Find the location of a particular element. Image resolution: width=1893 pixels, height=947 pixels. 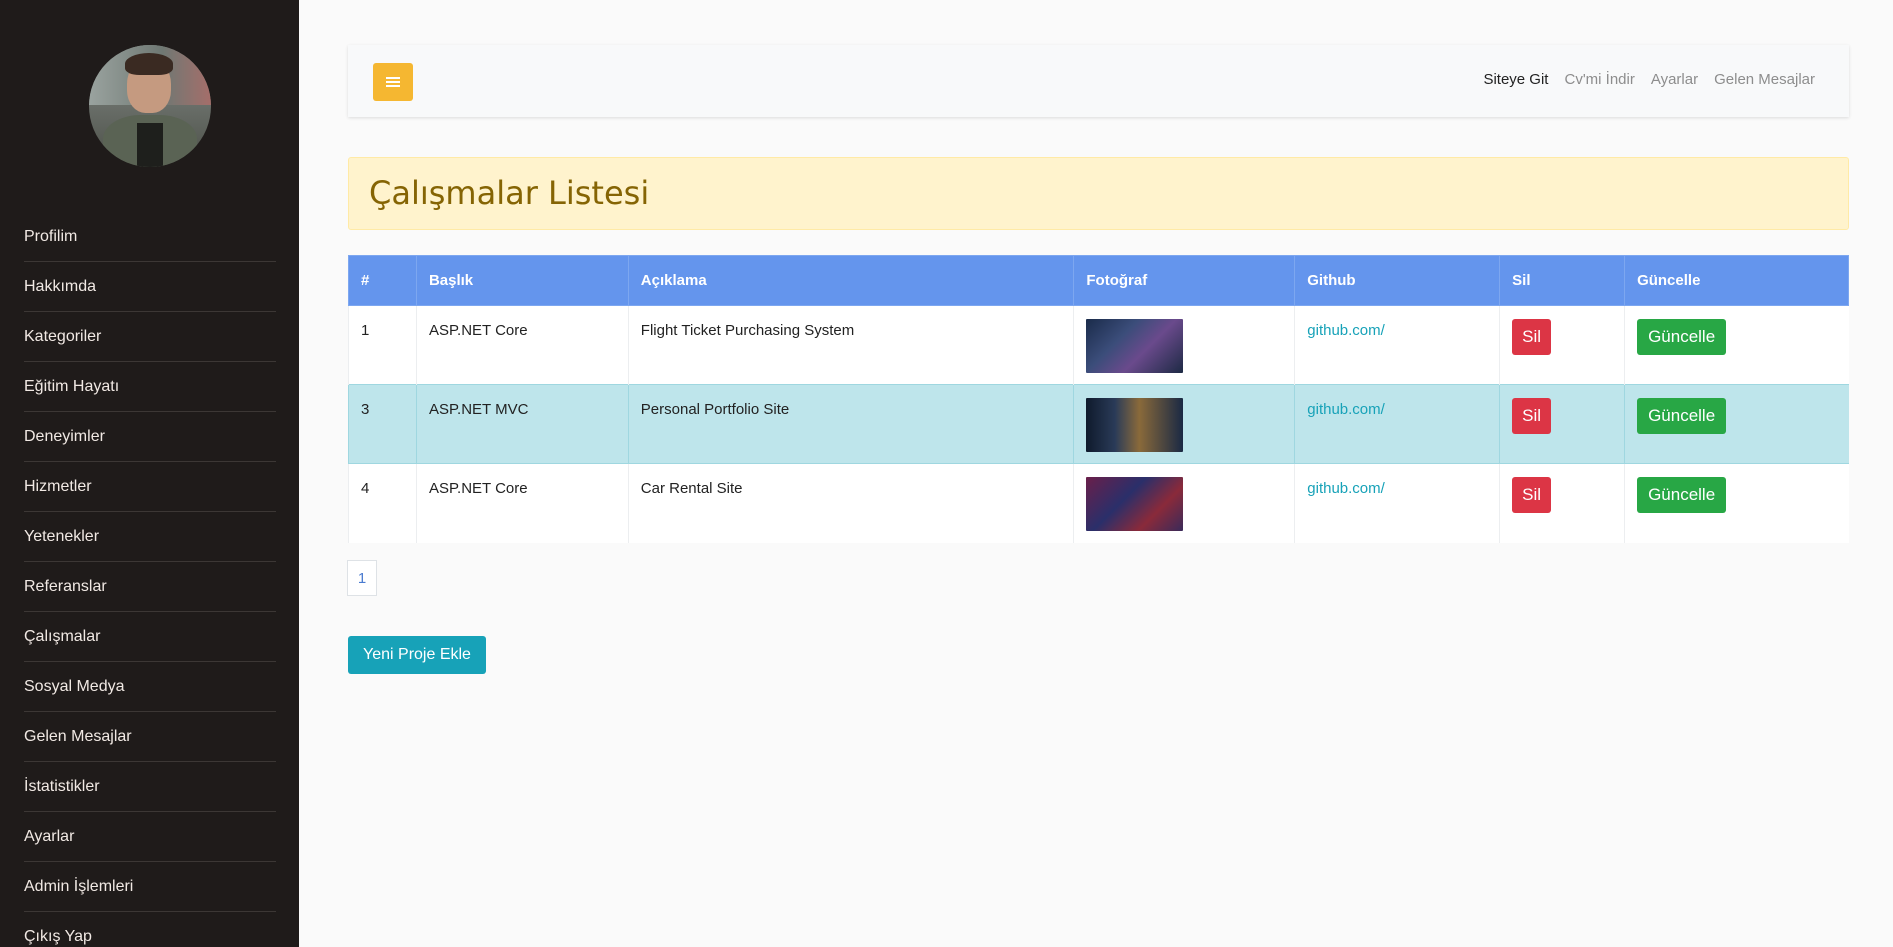

avatar is located at coordinates (150, 106).